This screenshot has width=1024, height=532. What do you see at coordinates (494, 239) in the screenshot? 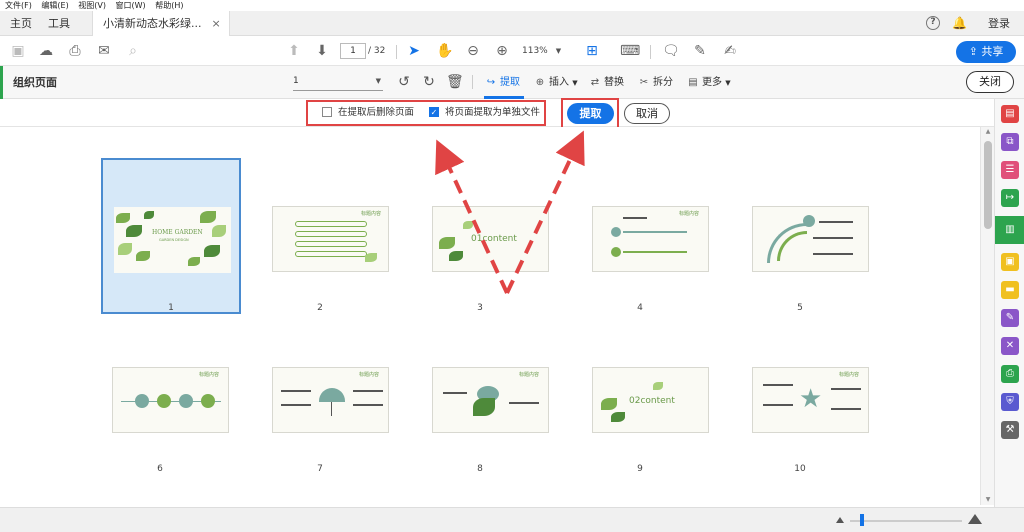
I see `slide-title: 01content` at bounding box center [494, 239].